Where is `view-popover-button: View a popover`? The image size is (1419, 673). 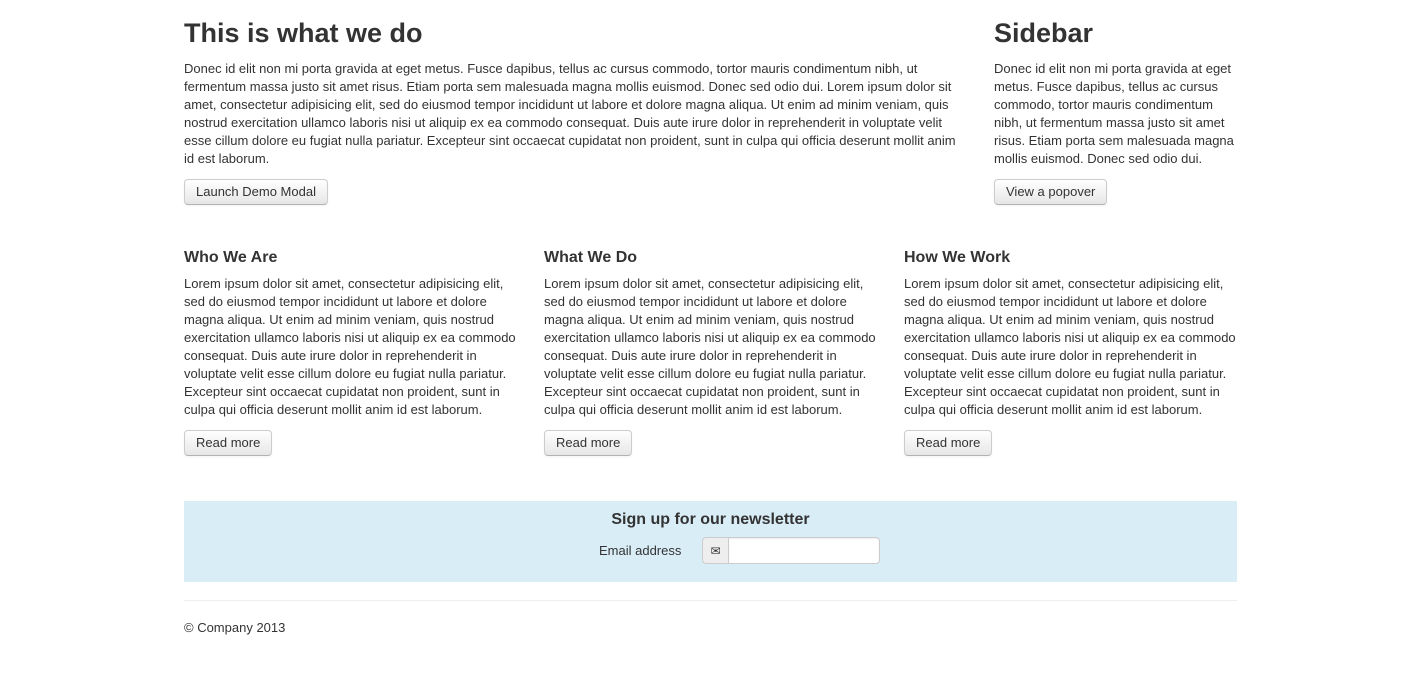
view-popover-button: View a popover is located at coordinates (1051, 192).